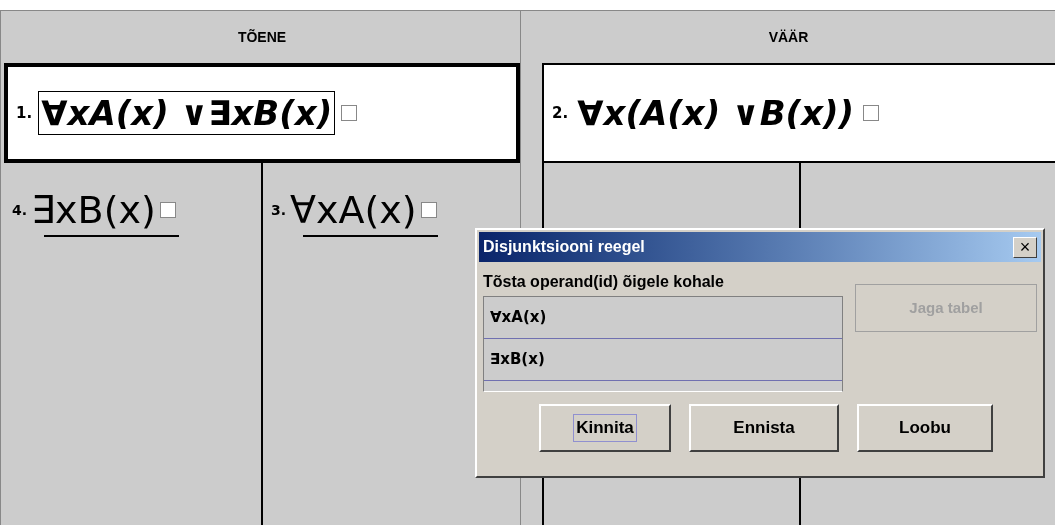 The image size is (1055, 525). What do you see at coordinates (24, 113) in the screenshot?
I see `formula-number: 1.` at bounding box center [24, 113].